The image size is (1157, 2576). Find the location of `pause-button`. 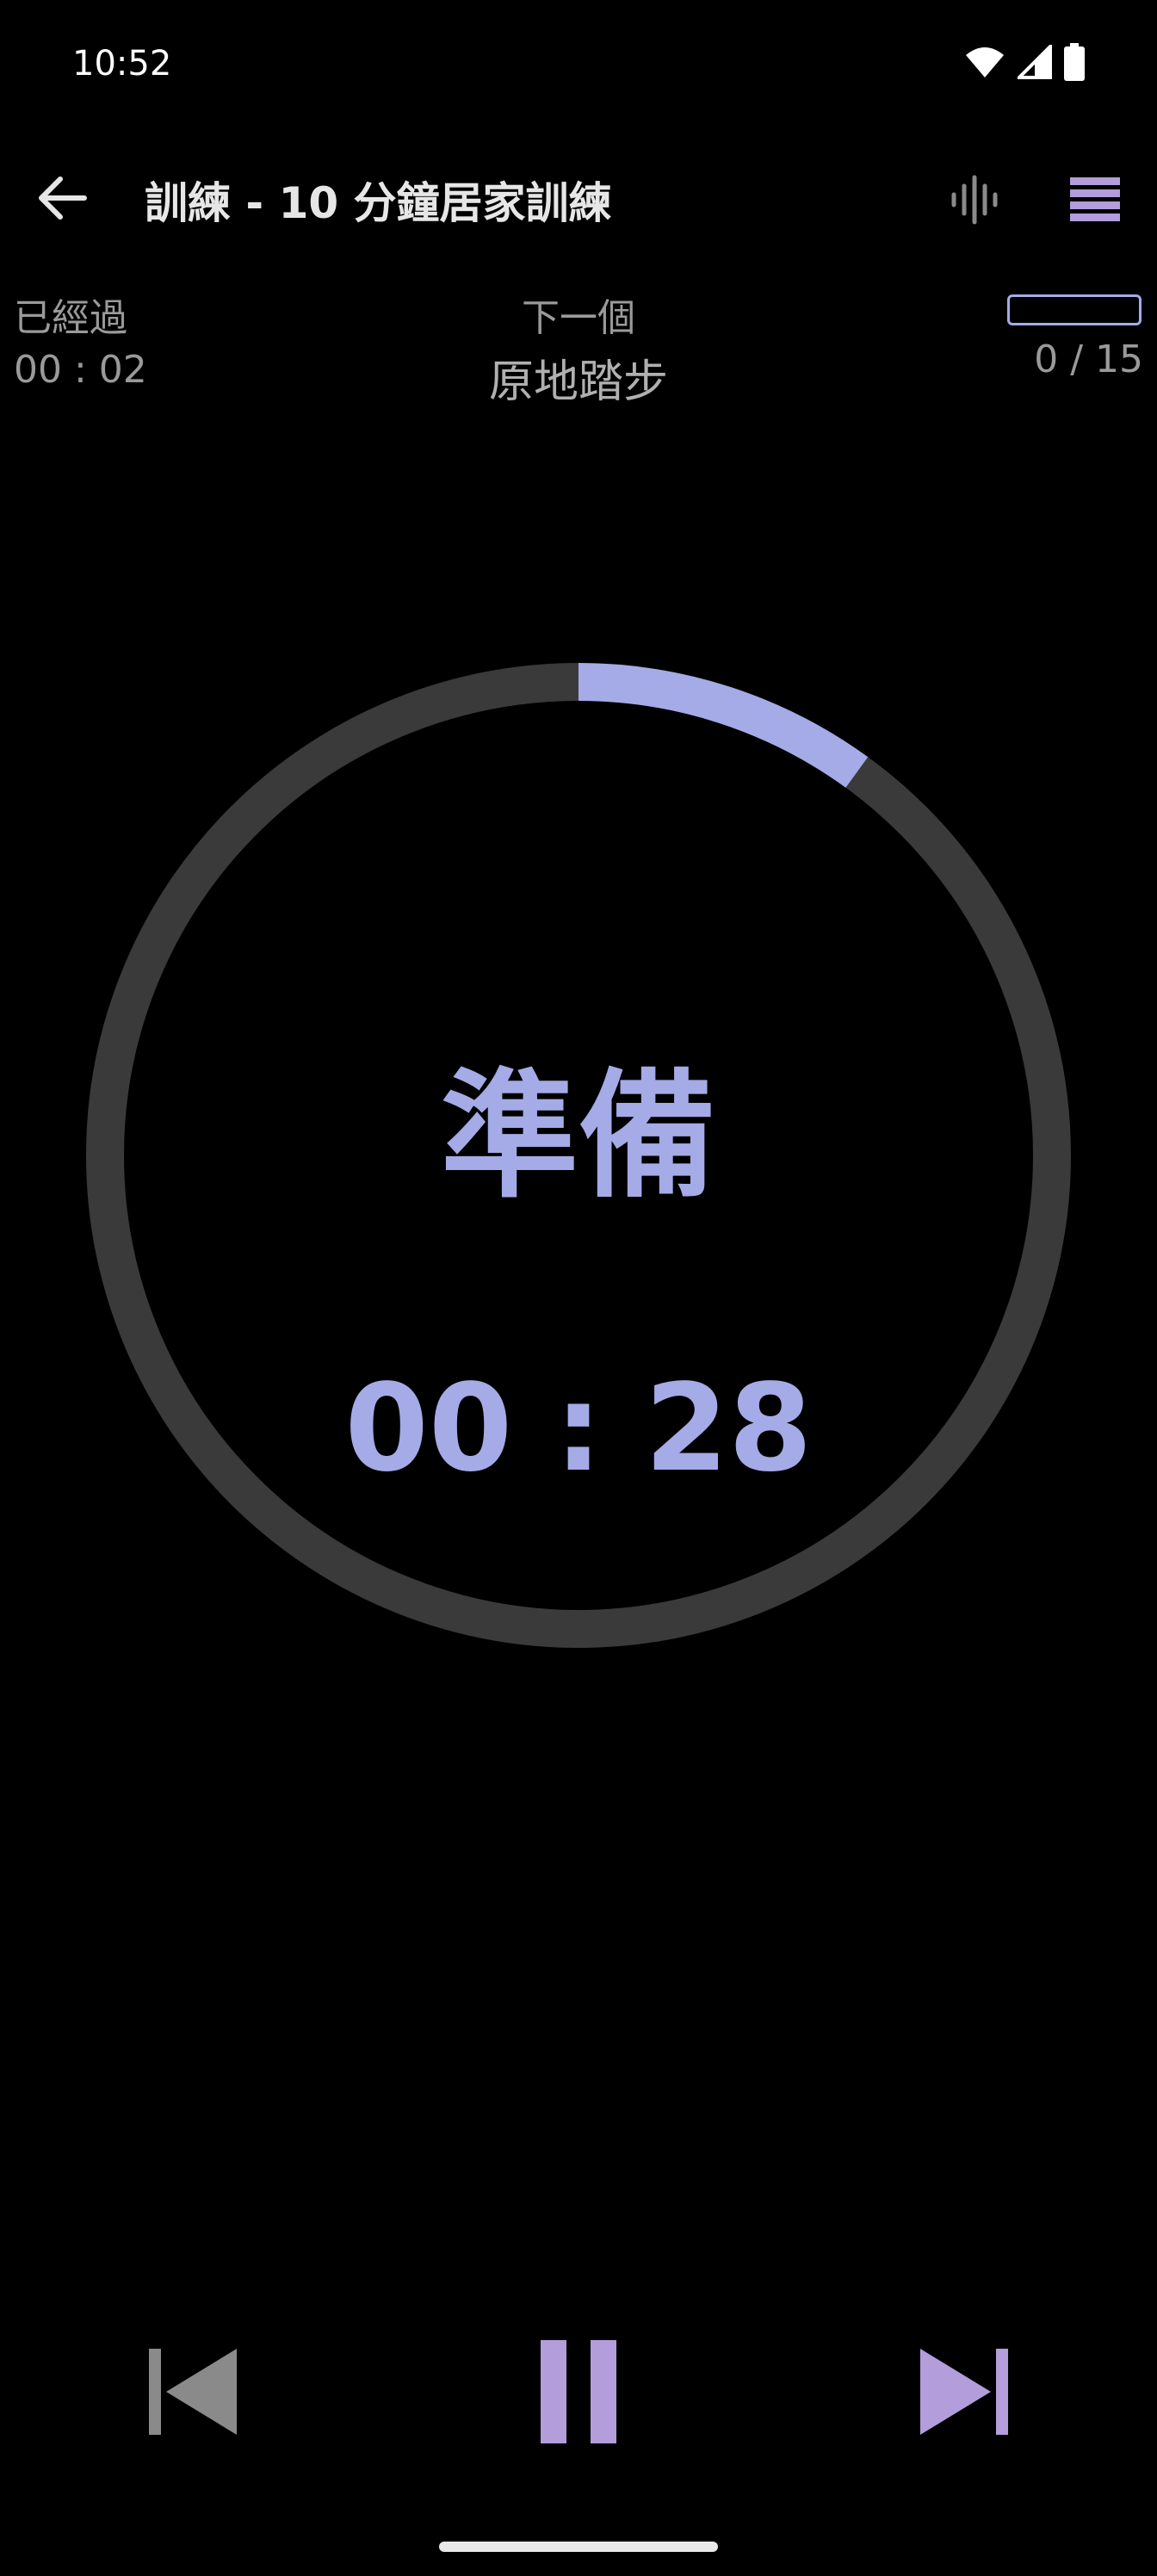

pause-button is located at coordinates (579, 2394).